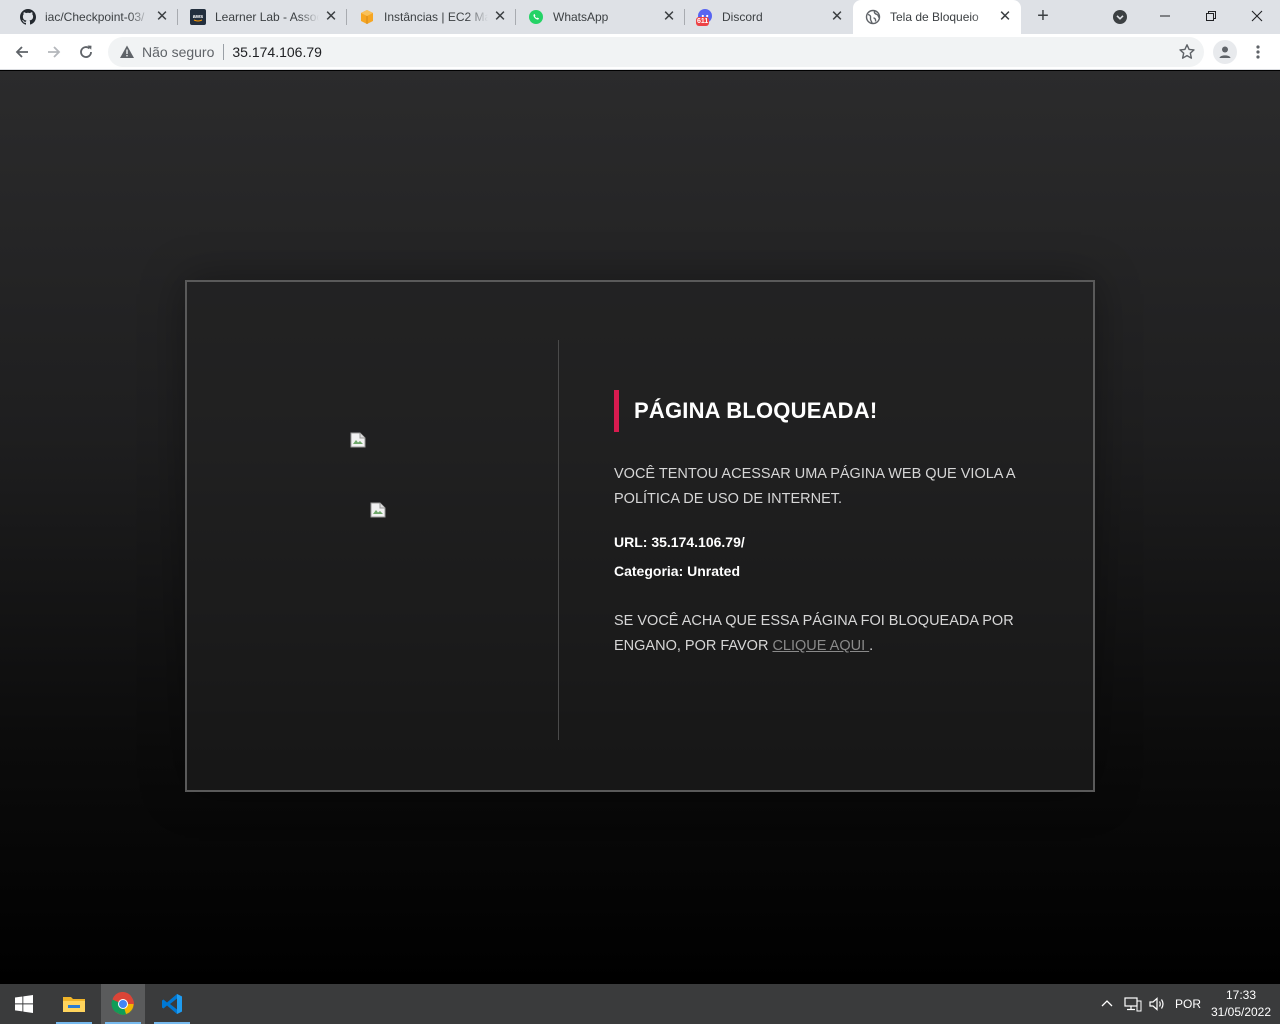  I want to click on windows-start-icon, so click(24, 1004).